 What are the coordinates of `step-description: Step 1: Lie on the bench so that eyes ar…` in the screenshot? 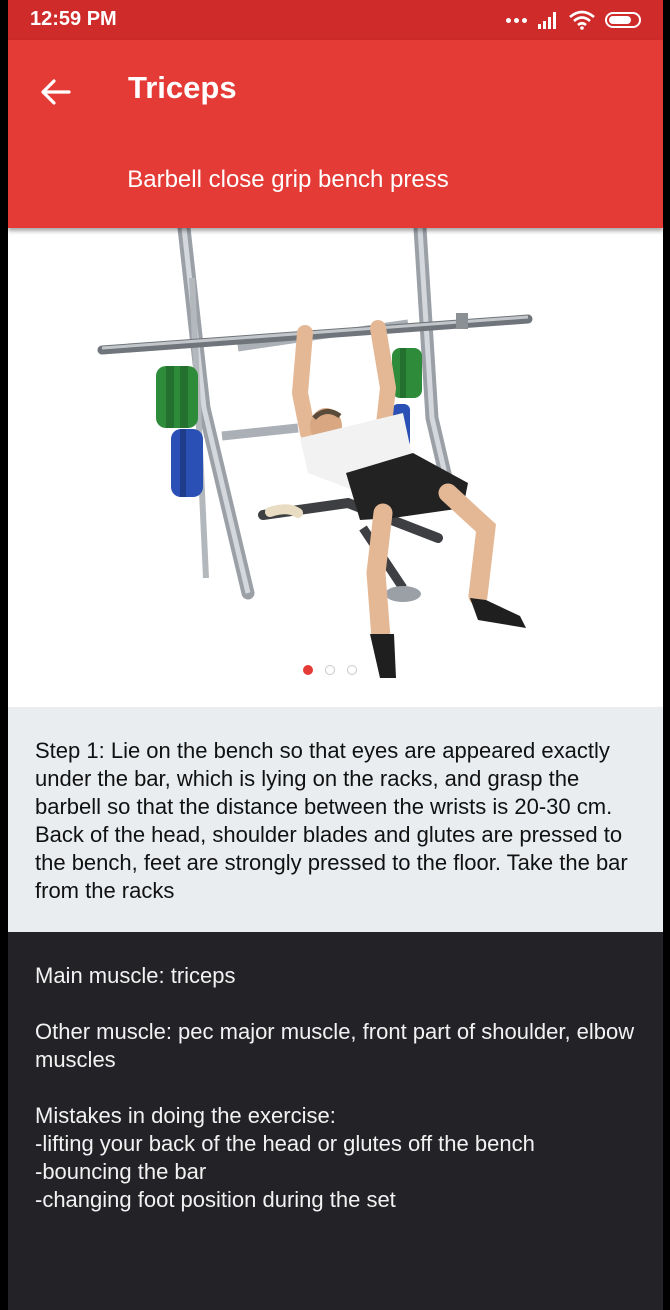 It's located at (331, 820).